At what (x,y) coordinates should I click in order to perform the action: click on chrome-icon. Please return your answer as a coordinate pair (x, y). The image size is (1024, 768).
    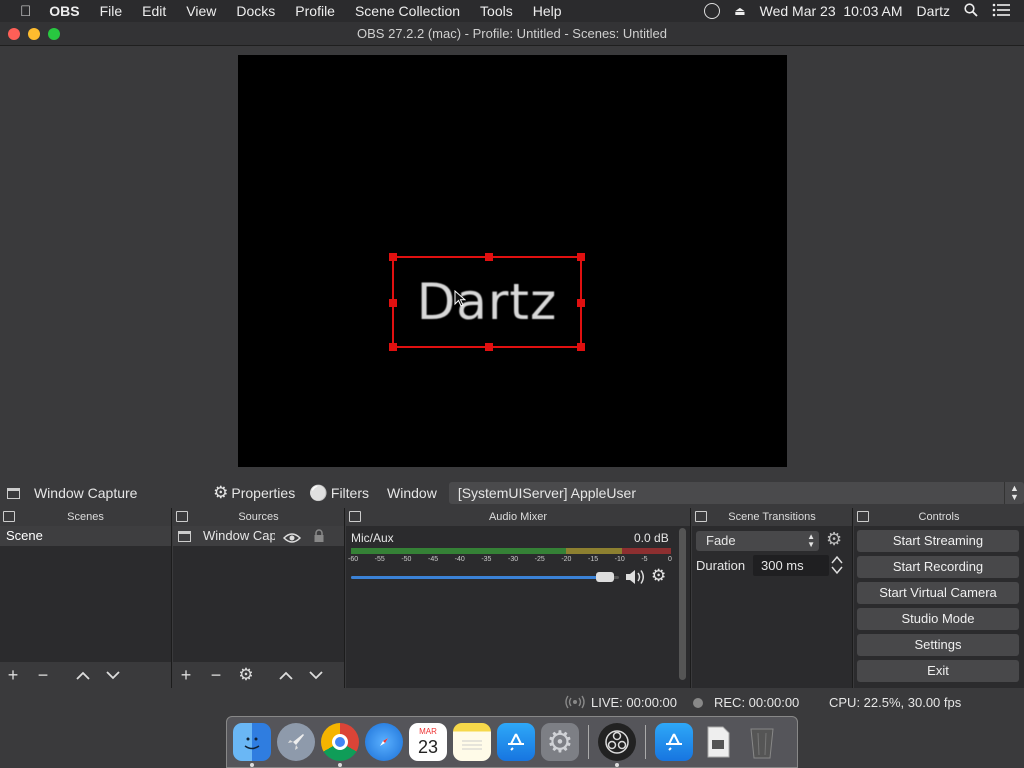
    Looking at the image, I should click on (340, 745).